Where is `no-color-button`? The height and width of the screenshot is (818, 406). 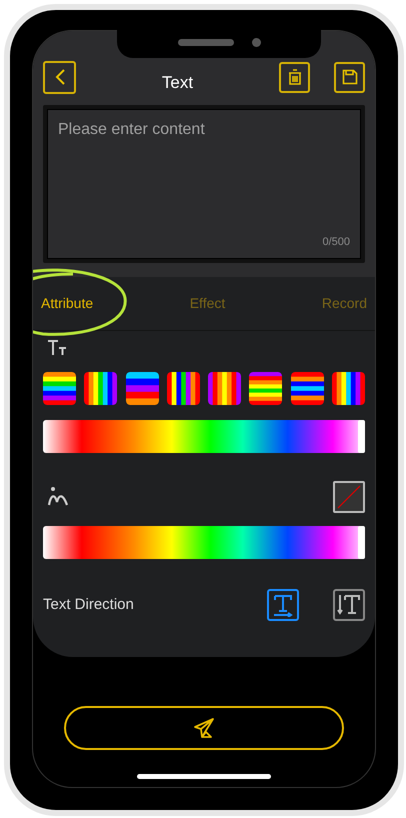 no-color-button is located at coordinates (349, 497).